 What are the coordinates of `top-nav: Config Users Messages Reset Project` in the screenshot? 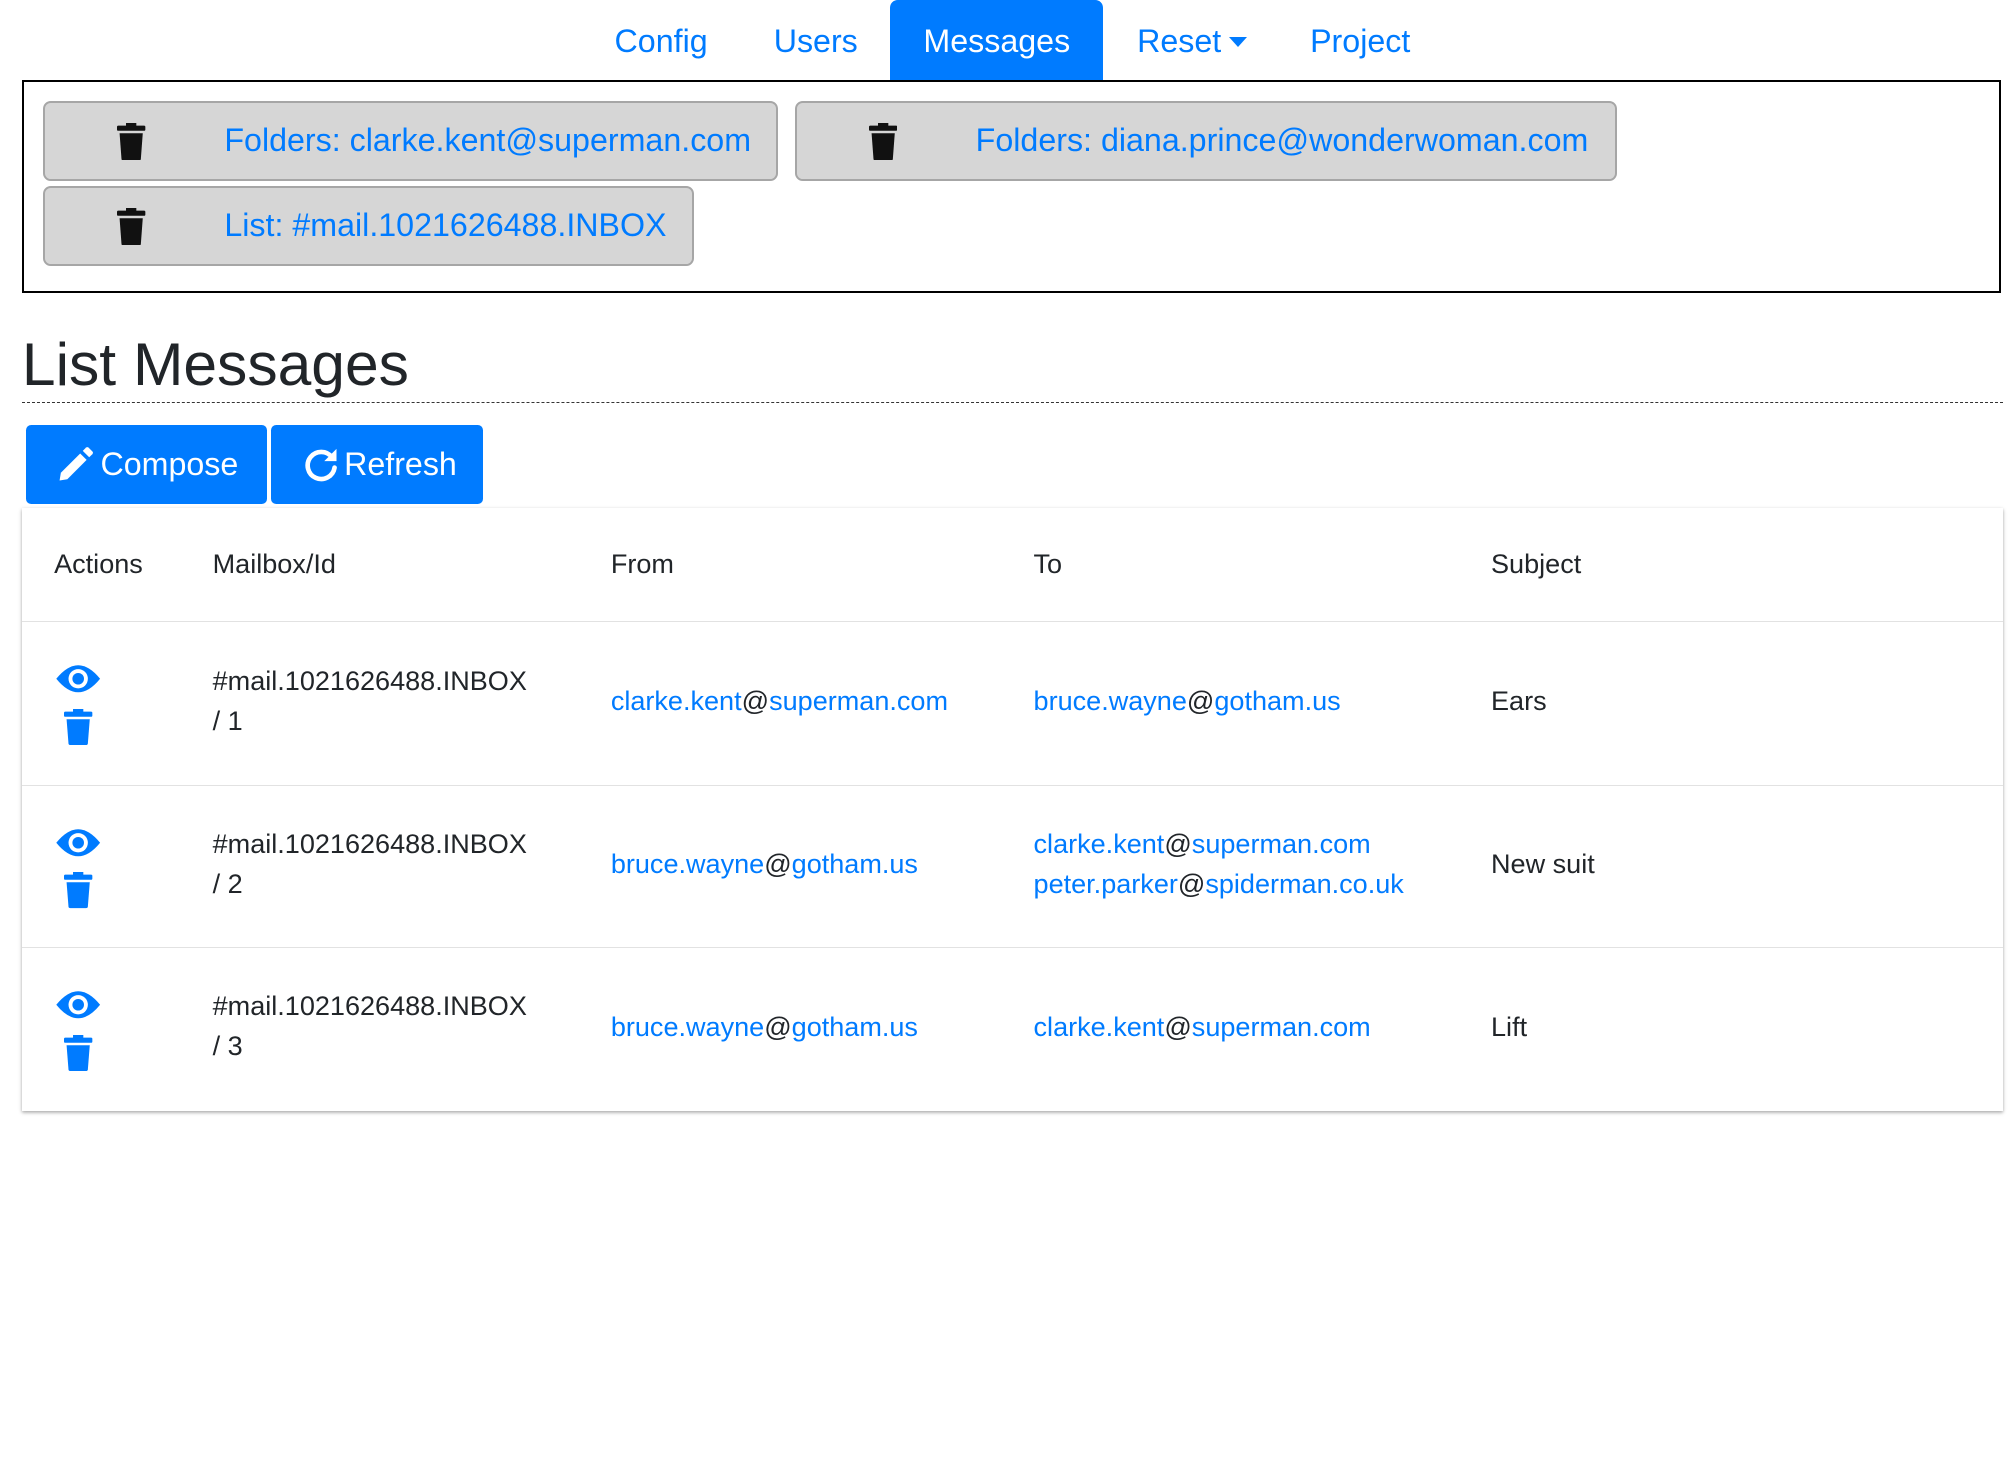 It's located at (1005, 40).